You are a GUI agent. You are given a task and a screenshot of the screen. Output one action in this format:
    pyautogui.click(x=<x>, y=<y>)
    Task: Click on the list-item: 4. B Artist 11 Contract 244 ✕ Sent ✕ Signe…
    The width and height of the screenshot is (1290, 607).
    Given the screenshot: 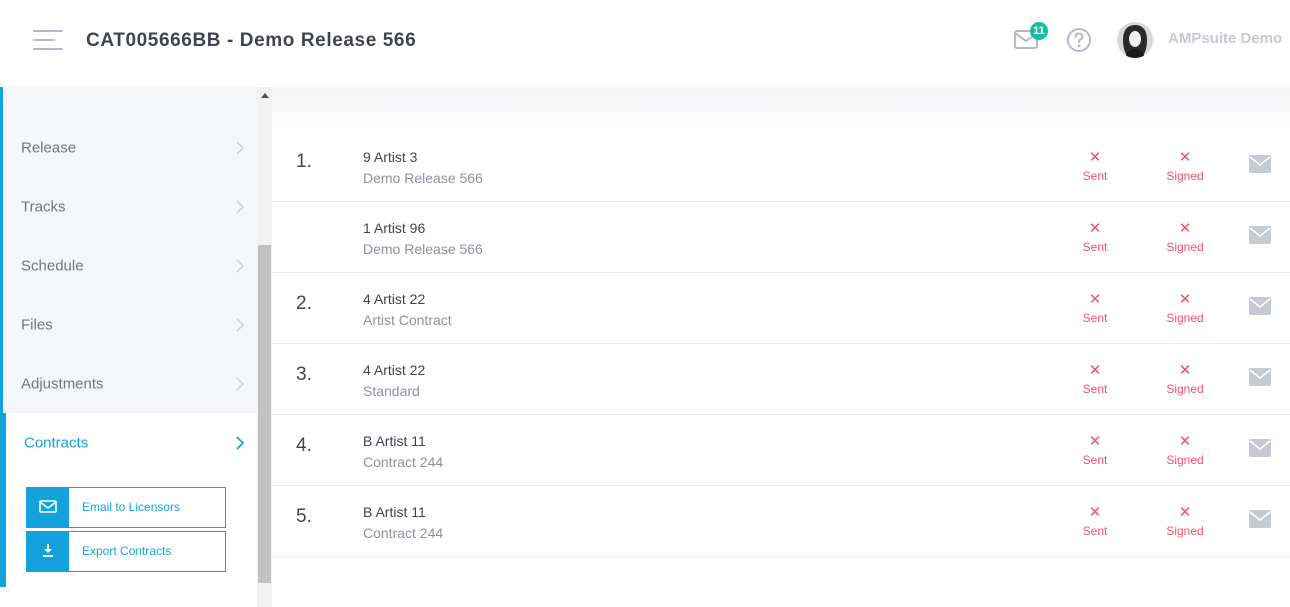 What is the action you would take?
    pyautogui.click(x=781, y=450)
    